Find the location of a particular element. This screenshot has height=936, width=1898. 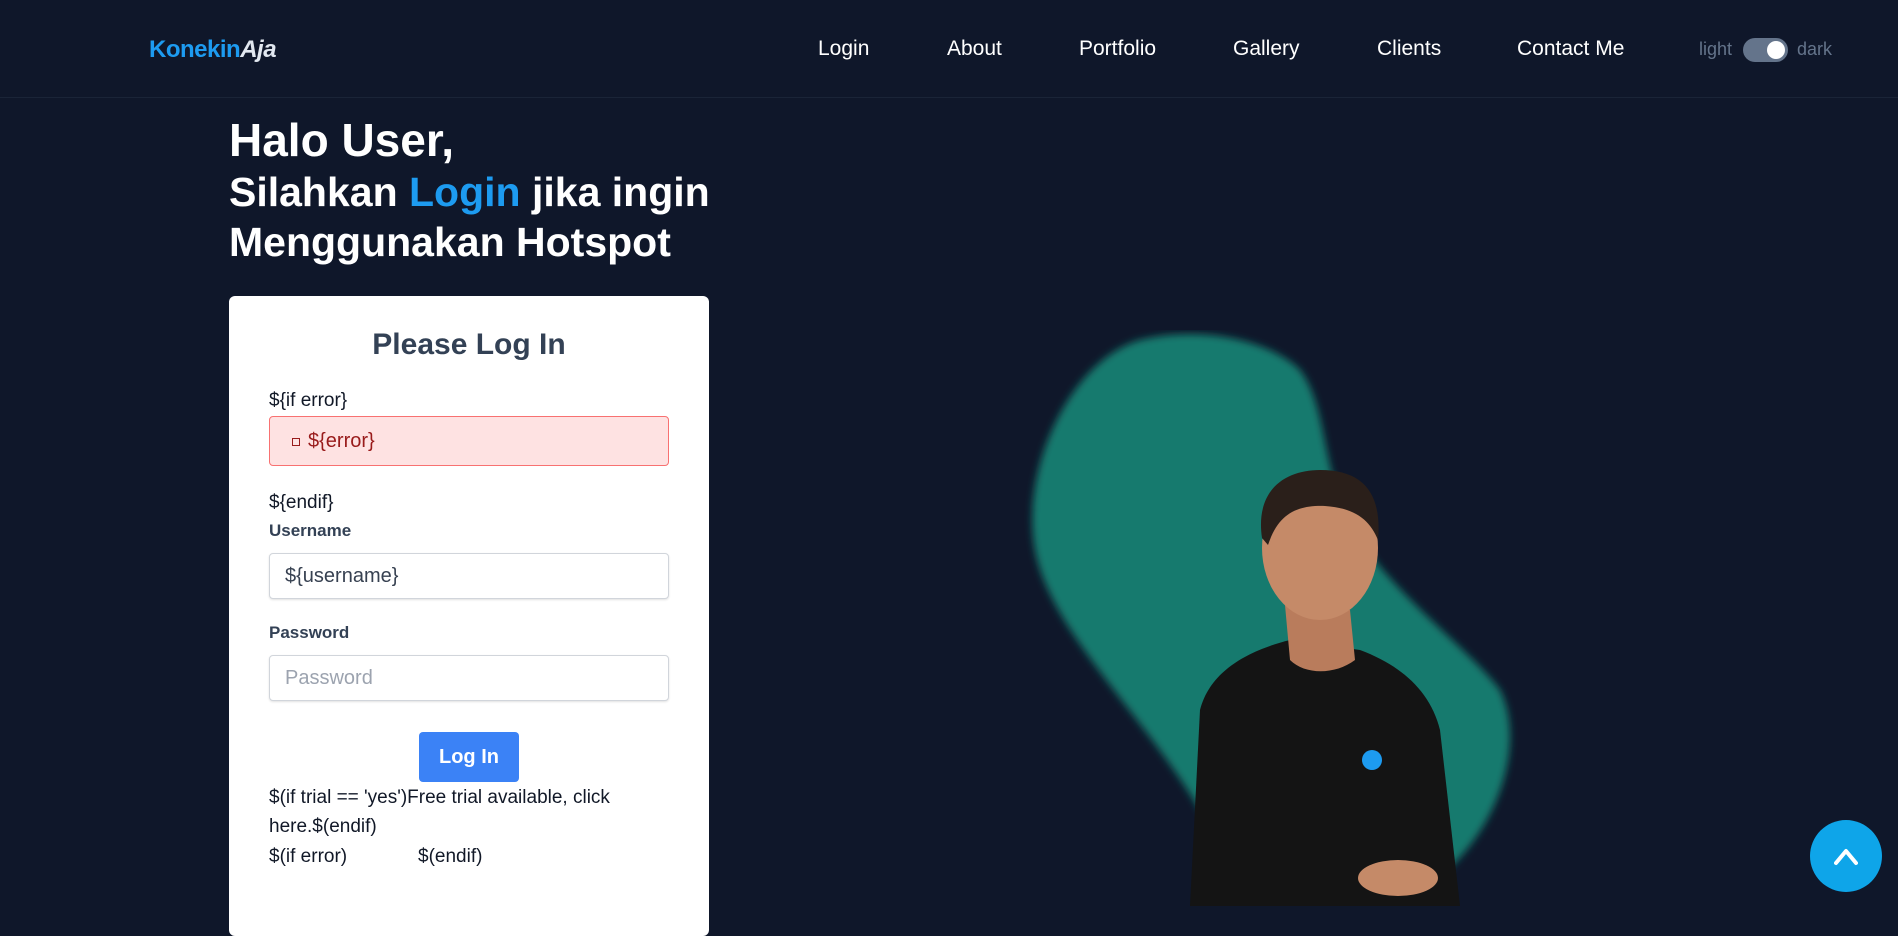

username-input is located at coordinates (469, 576).